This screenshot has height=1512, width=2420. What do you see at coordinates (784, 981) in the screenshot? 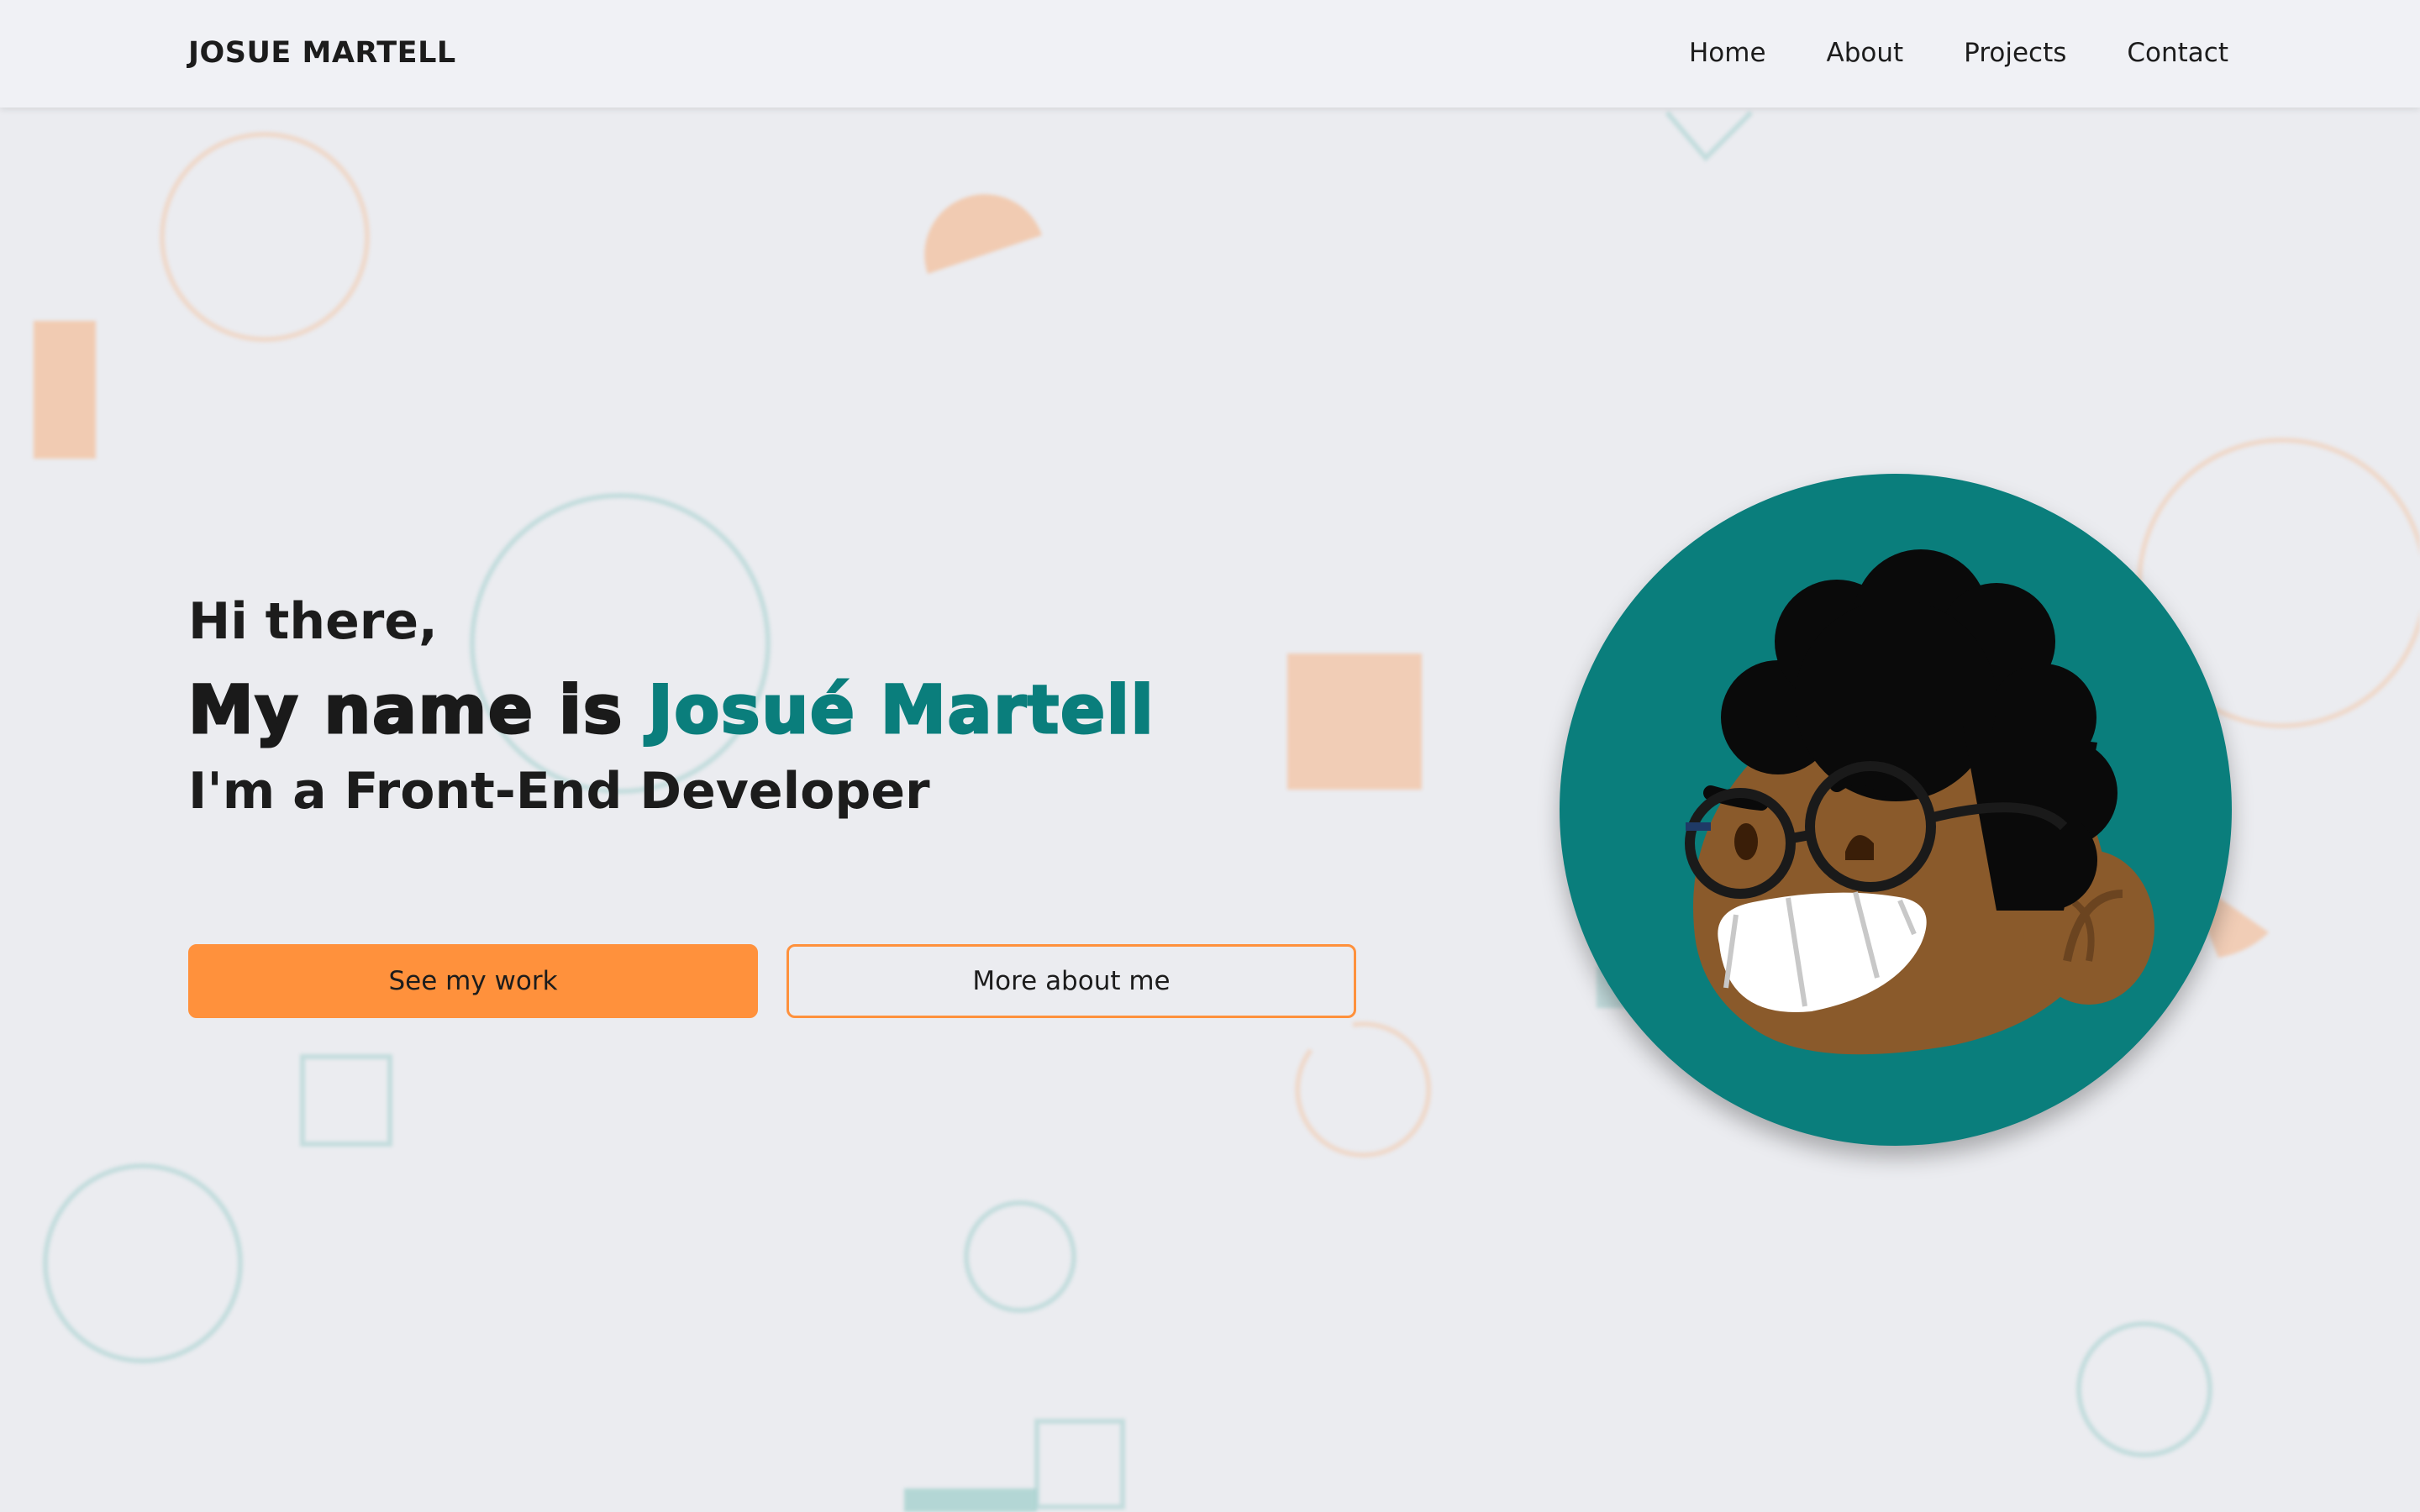
I see `cta-buttons: See my work More about me` at bounding box center [784, 981].